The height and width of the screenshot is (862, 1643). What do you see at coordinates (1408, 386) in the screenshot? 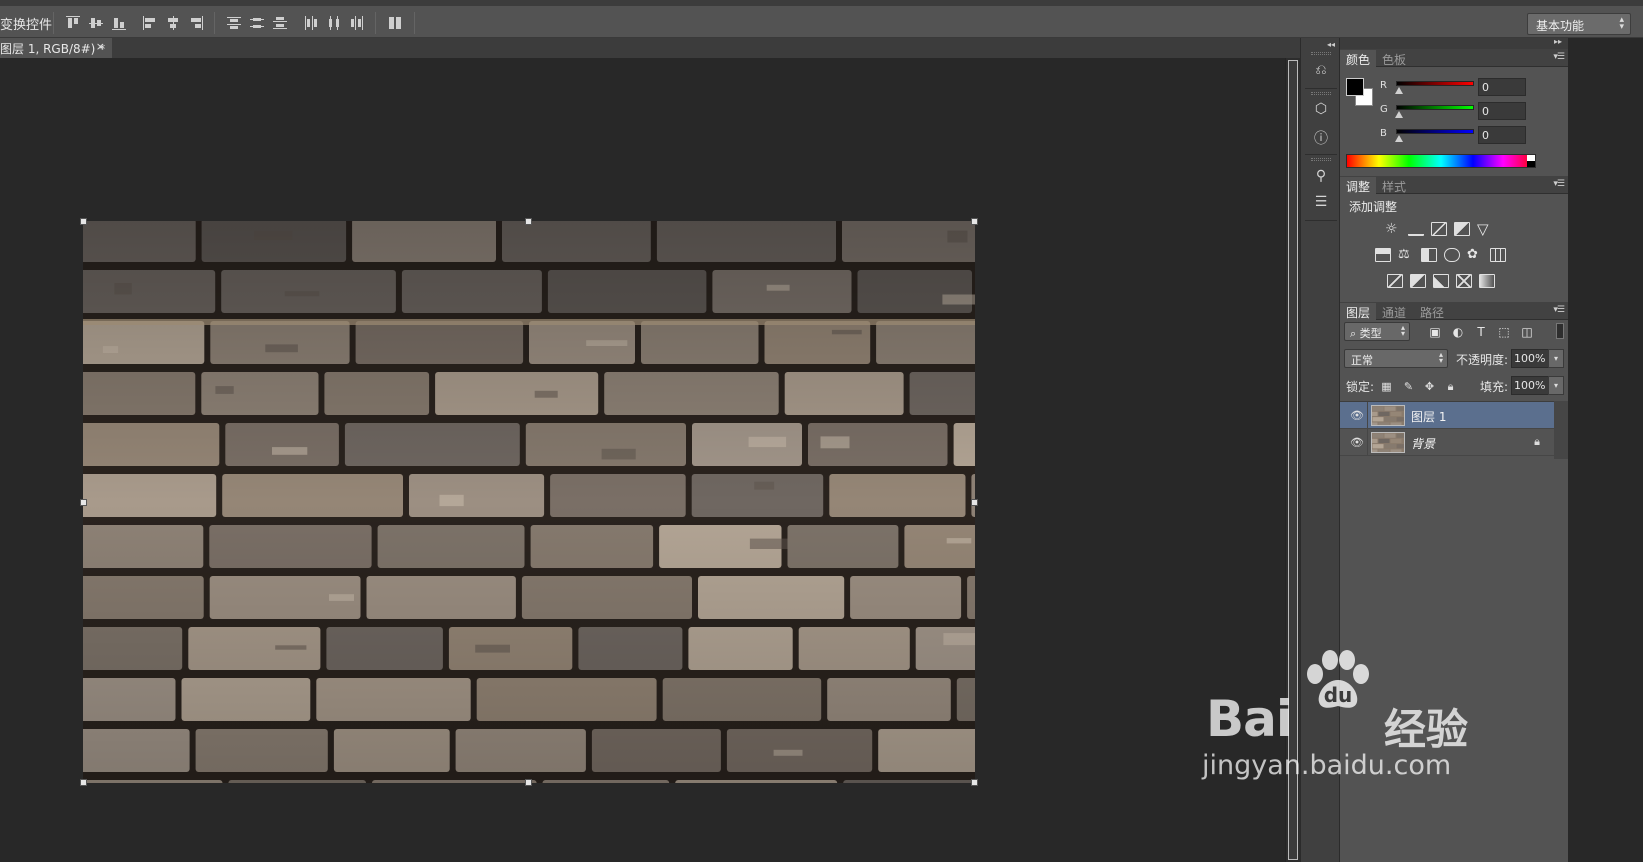
I see `lock-pixels-icon: ✎` at bounding box center [1408, 386].